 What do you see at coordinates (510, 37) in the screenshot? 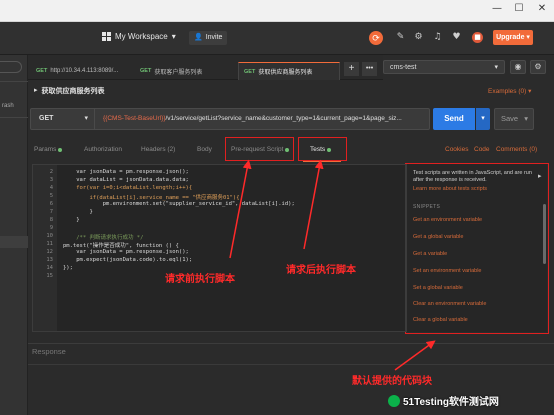
I see `upgrade-label: Upgrade` at bounding box center [510, 37].